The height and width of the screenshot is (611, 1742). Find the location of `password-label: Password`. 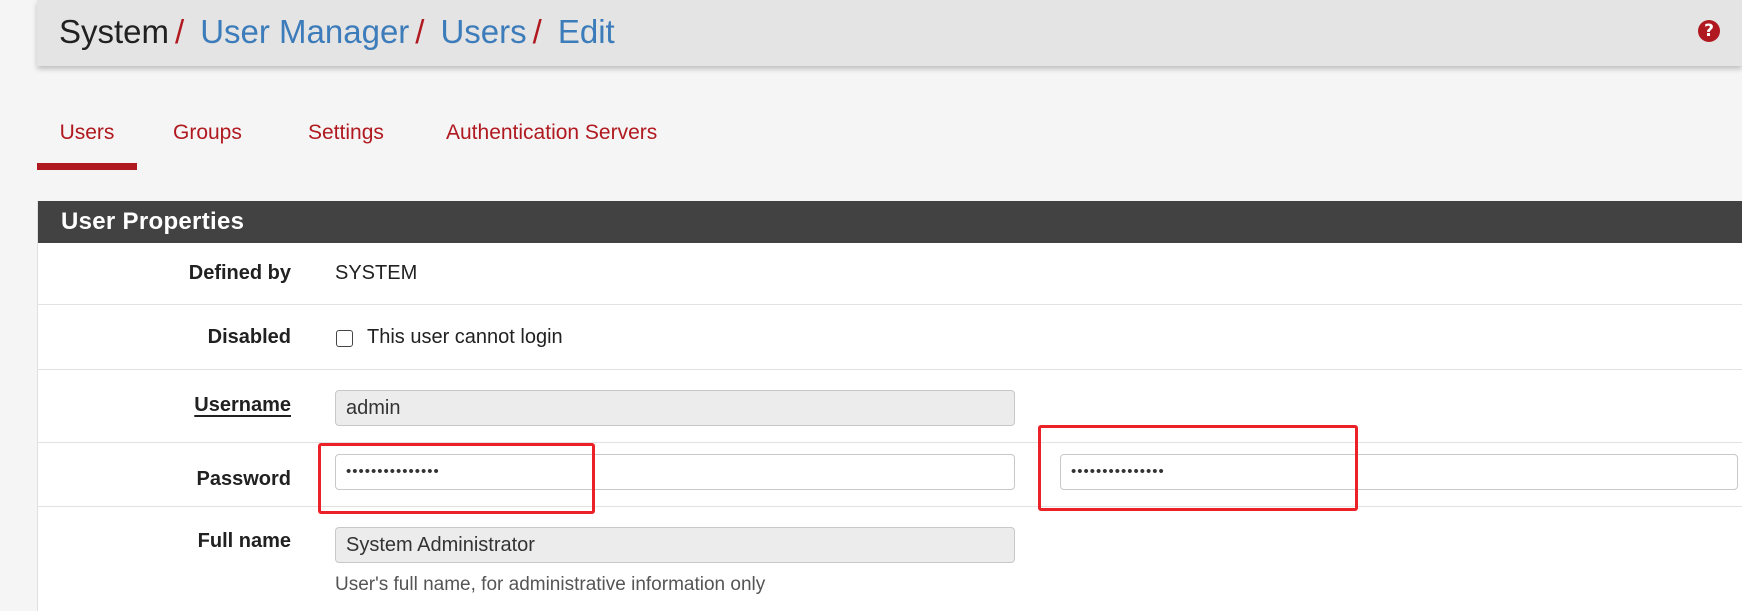

password-label: Password is located at coordinates (243, 479).